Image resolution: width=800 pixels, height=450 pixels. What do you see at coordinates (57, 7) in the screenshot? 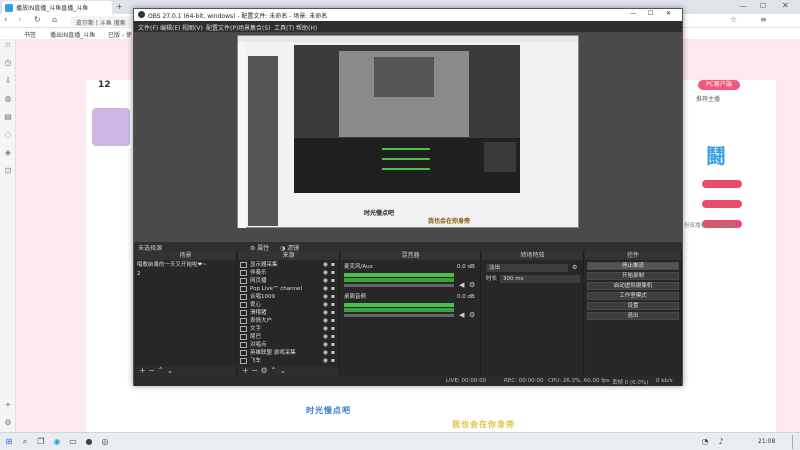
I see `browser-tab-active: 播放IN直播_斗鱼直播_斗鱼` at bounding box center [57, 7].